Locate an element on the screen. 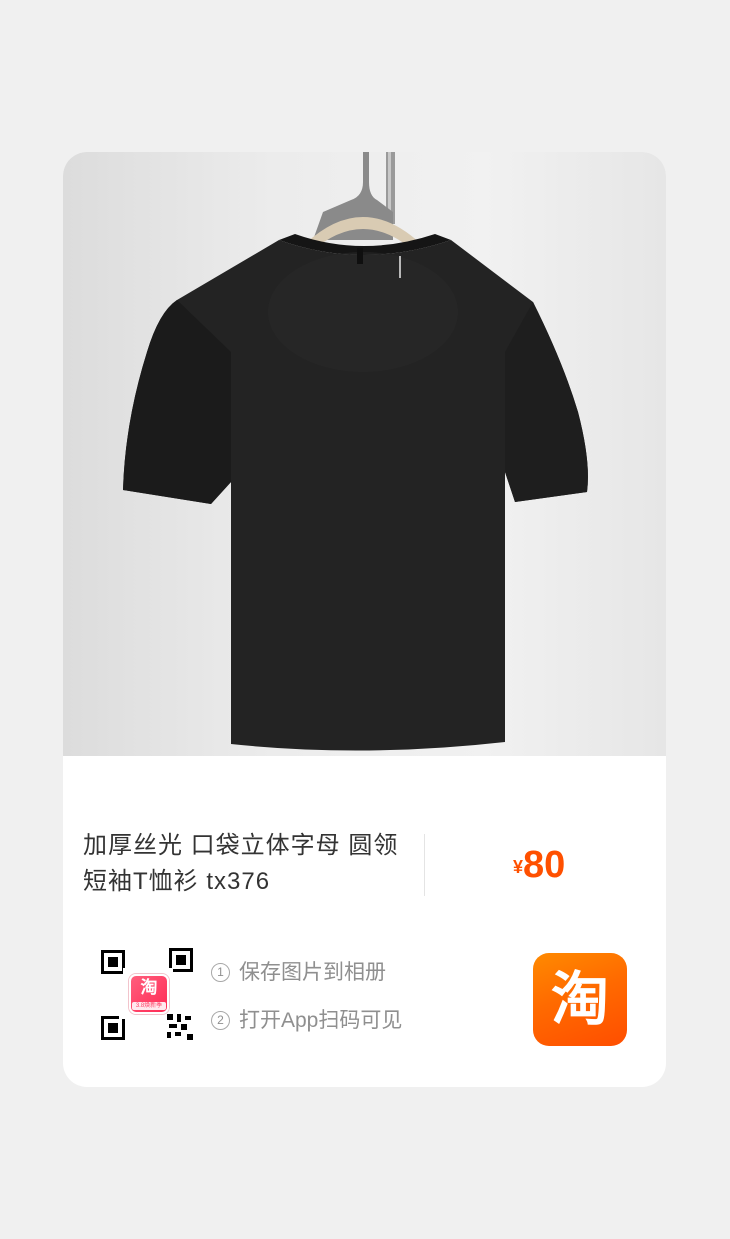  qr-finder-top-right is located at coordinates (181, 960).